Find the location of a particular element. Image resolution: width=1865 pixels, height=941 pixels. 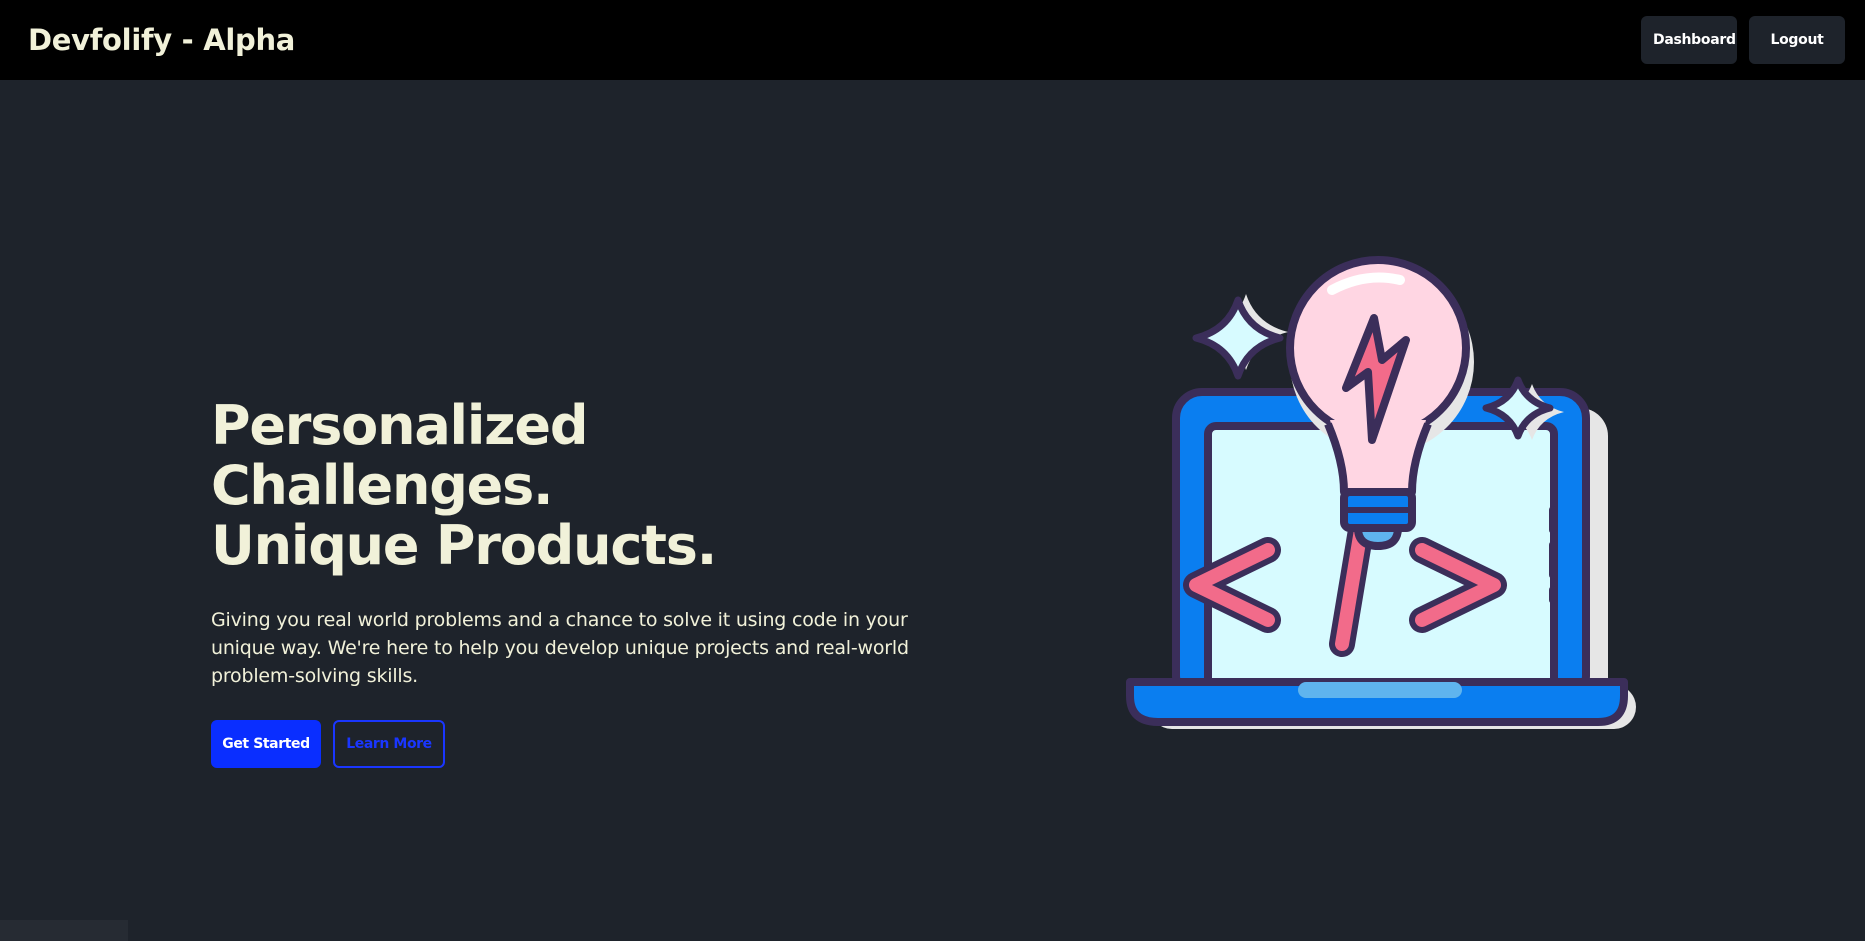

cta-group: Get Started Learn More is located at coordinates (571, 744).